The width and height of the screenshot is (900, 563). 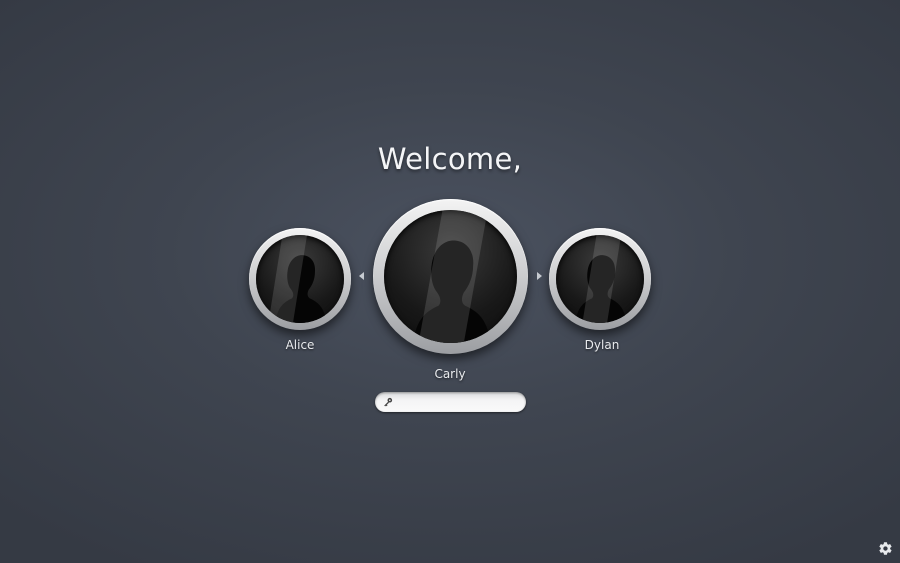 I want to click on password-field, so click(x=450, y=402).